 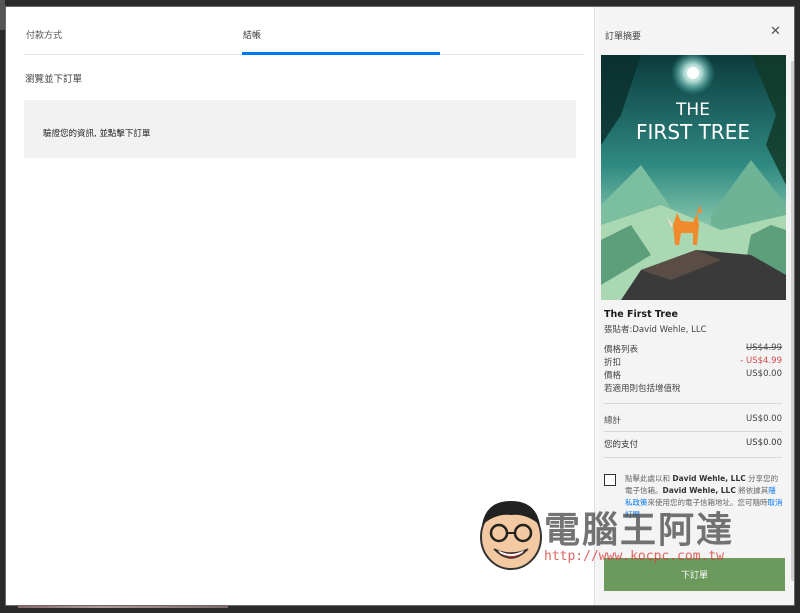 What do you see at coordinates (741, 502) in the screenshot?
I see `consent-text-5: 您` at bounding box center [741, 502].